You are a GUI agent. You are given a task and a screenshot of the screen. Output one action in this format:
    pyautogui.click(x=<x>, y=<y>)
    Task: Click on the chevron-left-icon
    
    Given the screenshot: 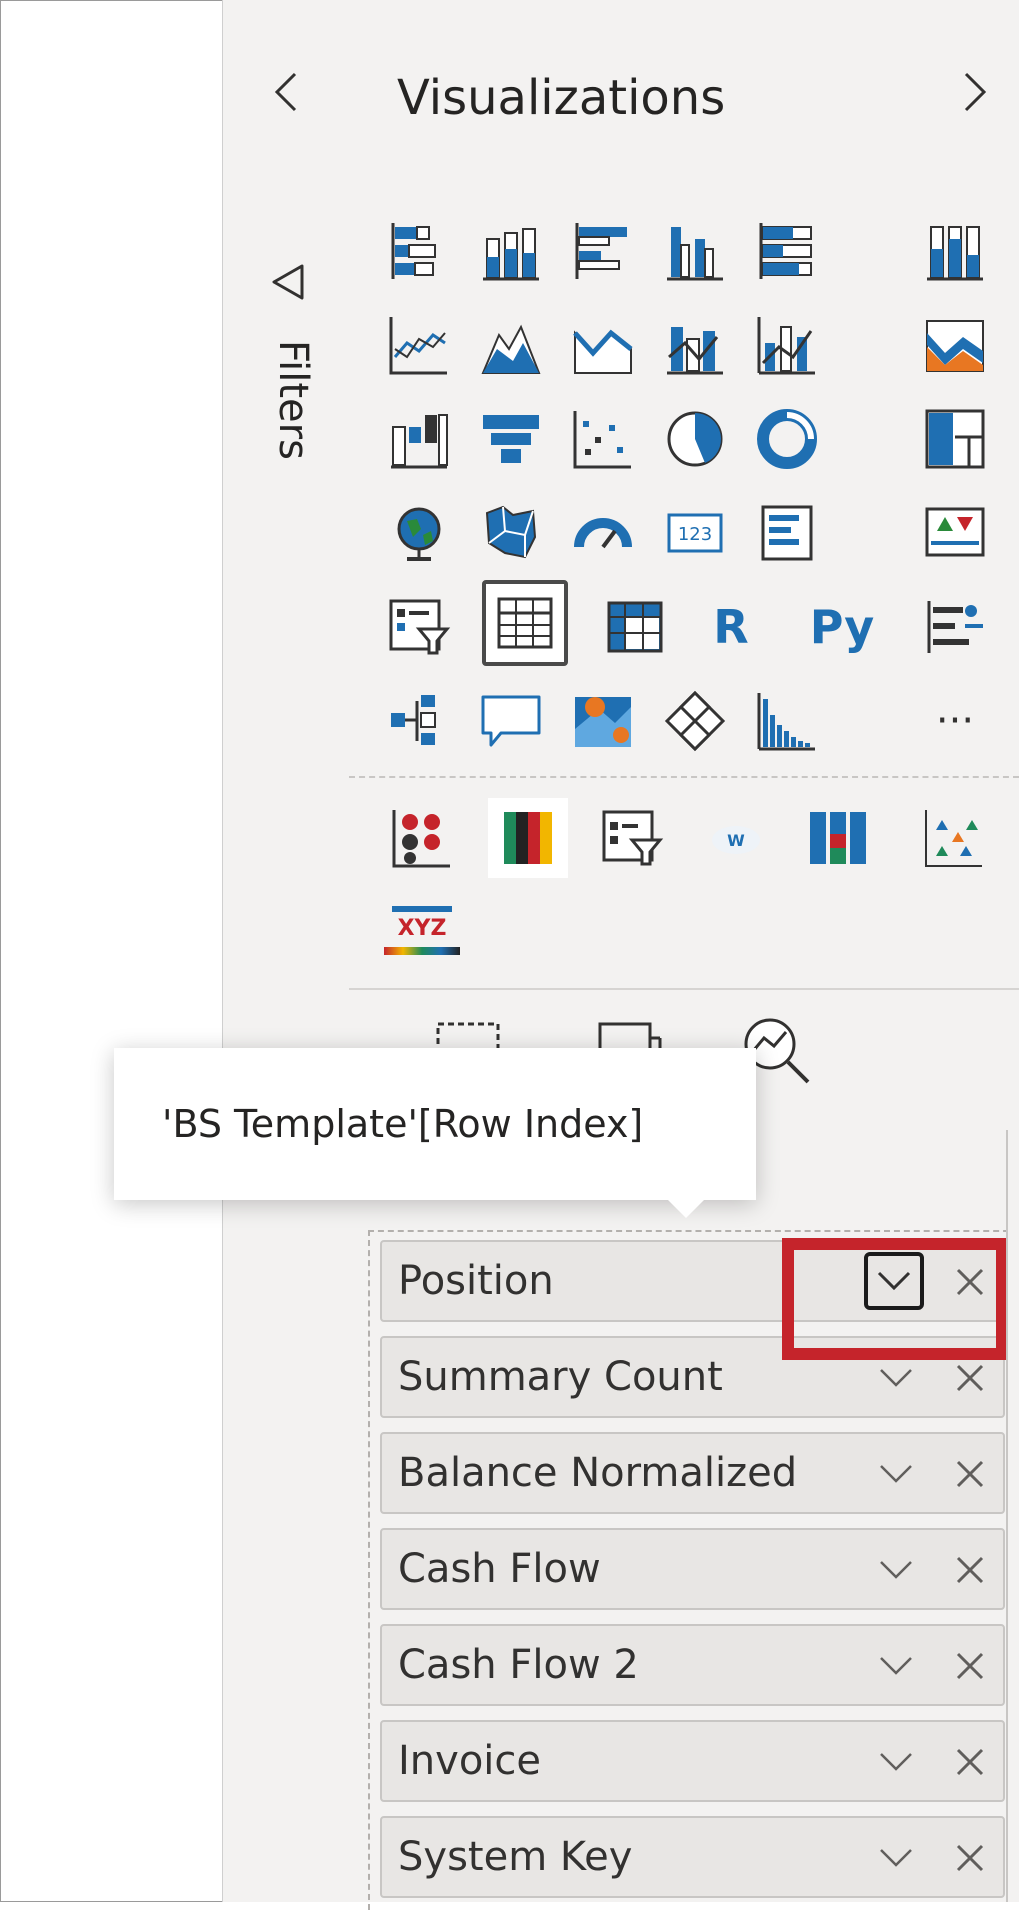 What is the action you would take?
    pyautogui.click(x=285, y=92)
    